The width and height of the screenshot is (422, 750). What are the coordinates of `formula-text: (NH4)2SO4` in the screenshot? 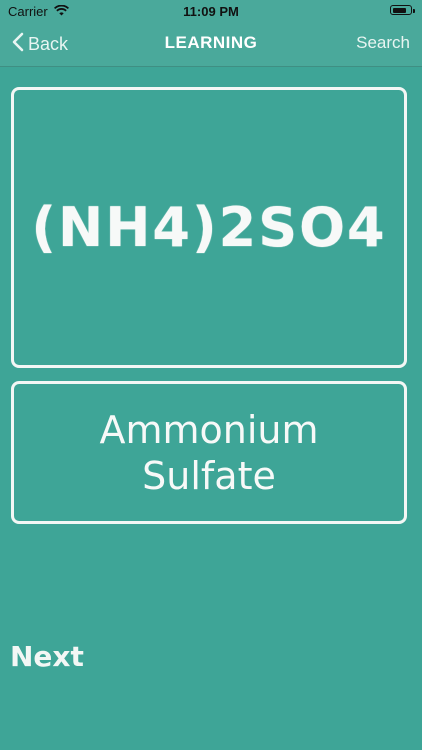 It's located at (209, 227).